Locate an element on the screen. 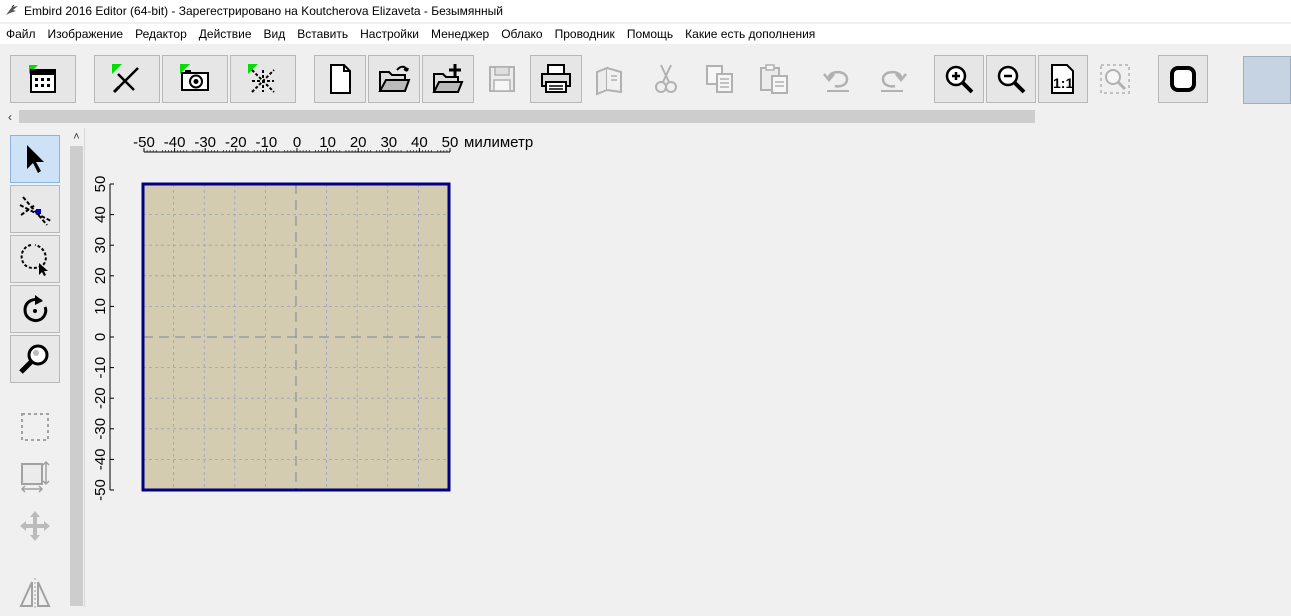 The image size is (1291, 616). undo-button is located at coordinates (838, 79).